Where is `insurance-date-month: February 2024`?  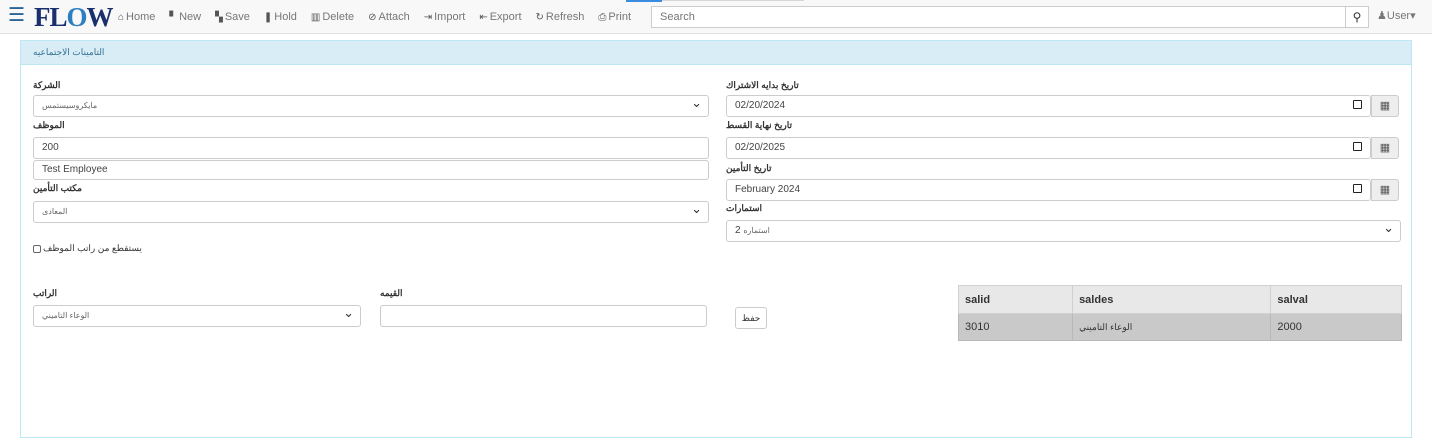
insurance-date-month: February 2024 is located at coordinates (1048, 190).